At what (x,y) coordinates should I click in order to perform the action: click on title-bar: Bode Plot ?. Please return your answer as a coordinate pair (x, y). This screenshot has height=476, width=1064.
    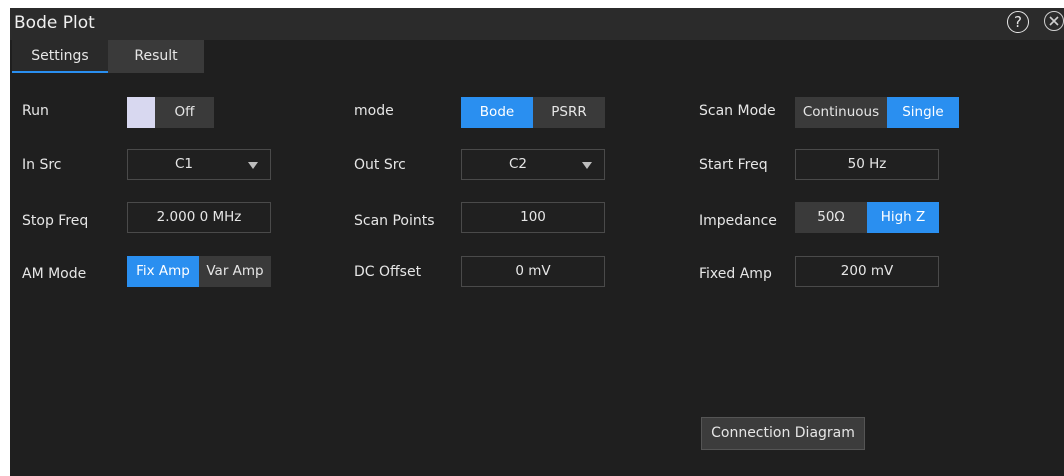
    Looking at the image, I should click on (537, 24).